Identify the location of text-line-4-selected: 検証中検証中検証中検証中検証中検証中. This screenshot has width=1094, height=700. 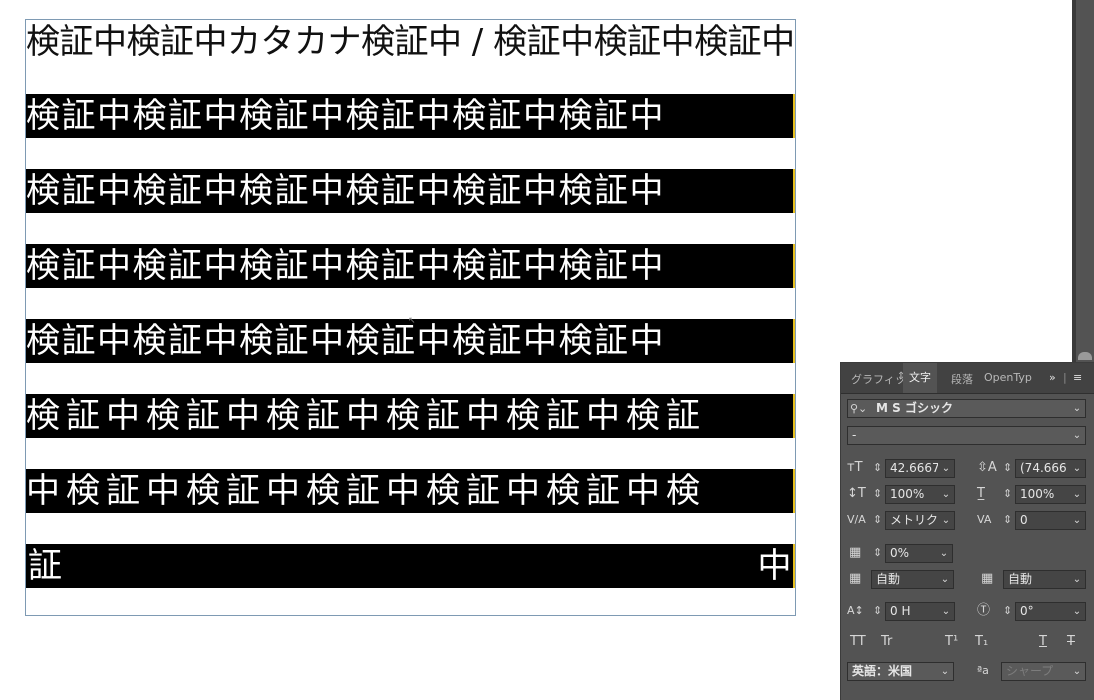
(410, 266).